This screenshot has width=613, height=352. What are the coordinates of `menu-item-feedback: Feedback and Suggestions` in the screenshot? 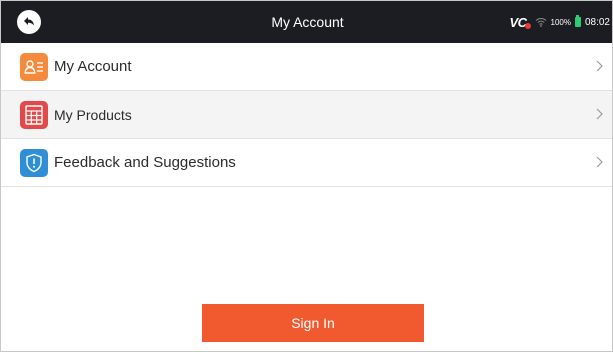 It's located at (306, 163).